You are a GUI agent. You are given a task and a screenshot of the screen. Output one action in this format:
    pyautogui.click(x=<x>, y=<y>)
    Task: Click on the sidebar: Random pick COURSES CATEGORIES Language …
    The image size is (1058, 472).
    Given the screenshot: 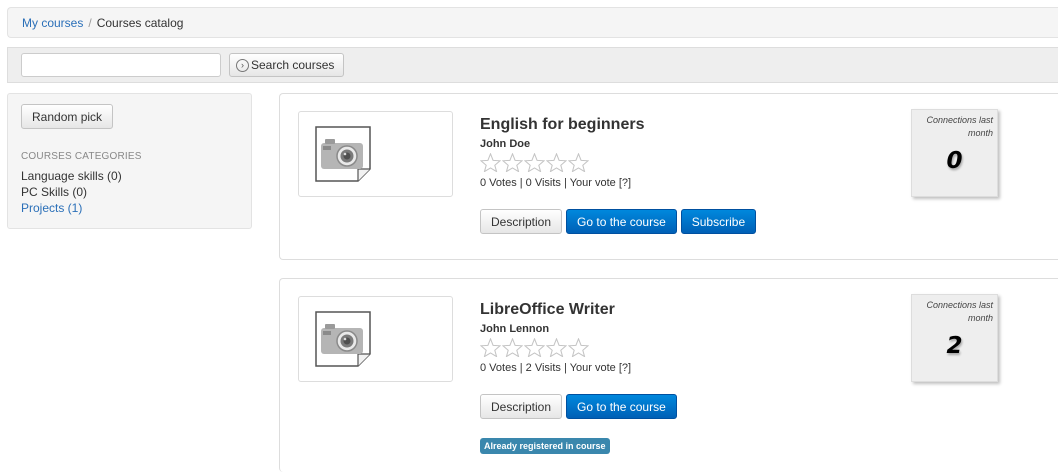 What is the action you would take?
    pyautogui.click(x=129, y=161)
    